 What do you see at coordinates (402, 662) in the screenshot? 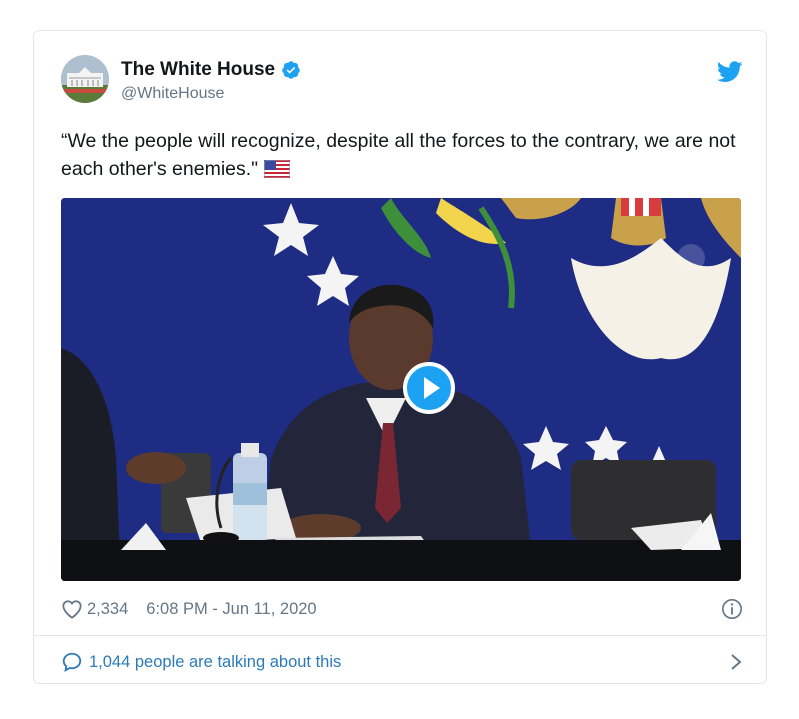
I see `conversation-link: 1,044 people are talking about this` at bounding box center [402, 662].